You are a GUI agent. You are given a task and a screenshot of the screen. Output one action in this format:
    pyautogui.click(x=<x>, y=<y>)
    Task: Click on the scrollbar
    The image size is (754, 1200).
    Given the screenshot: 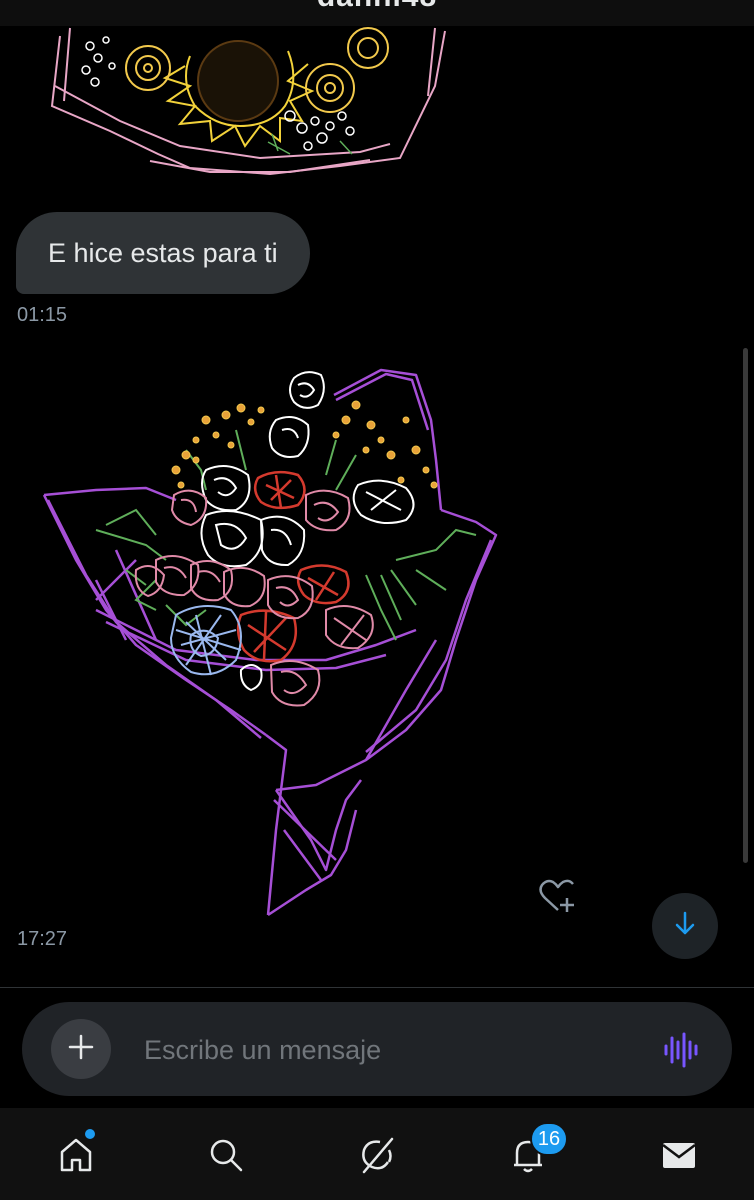 What is the action you would take?
    pyautogui.click(x=745, y=605)
    